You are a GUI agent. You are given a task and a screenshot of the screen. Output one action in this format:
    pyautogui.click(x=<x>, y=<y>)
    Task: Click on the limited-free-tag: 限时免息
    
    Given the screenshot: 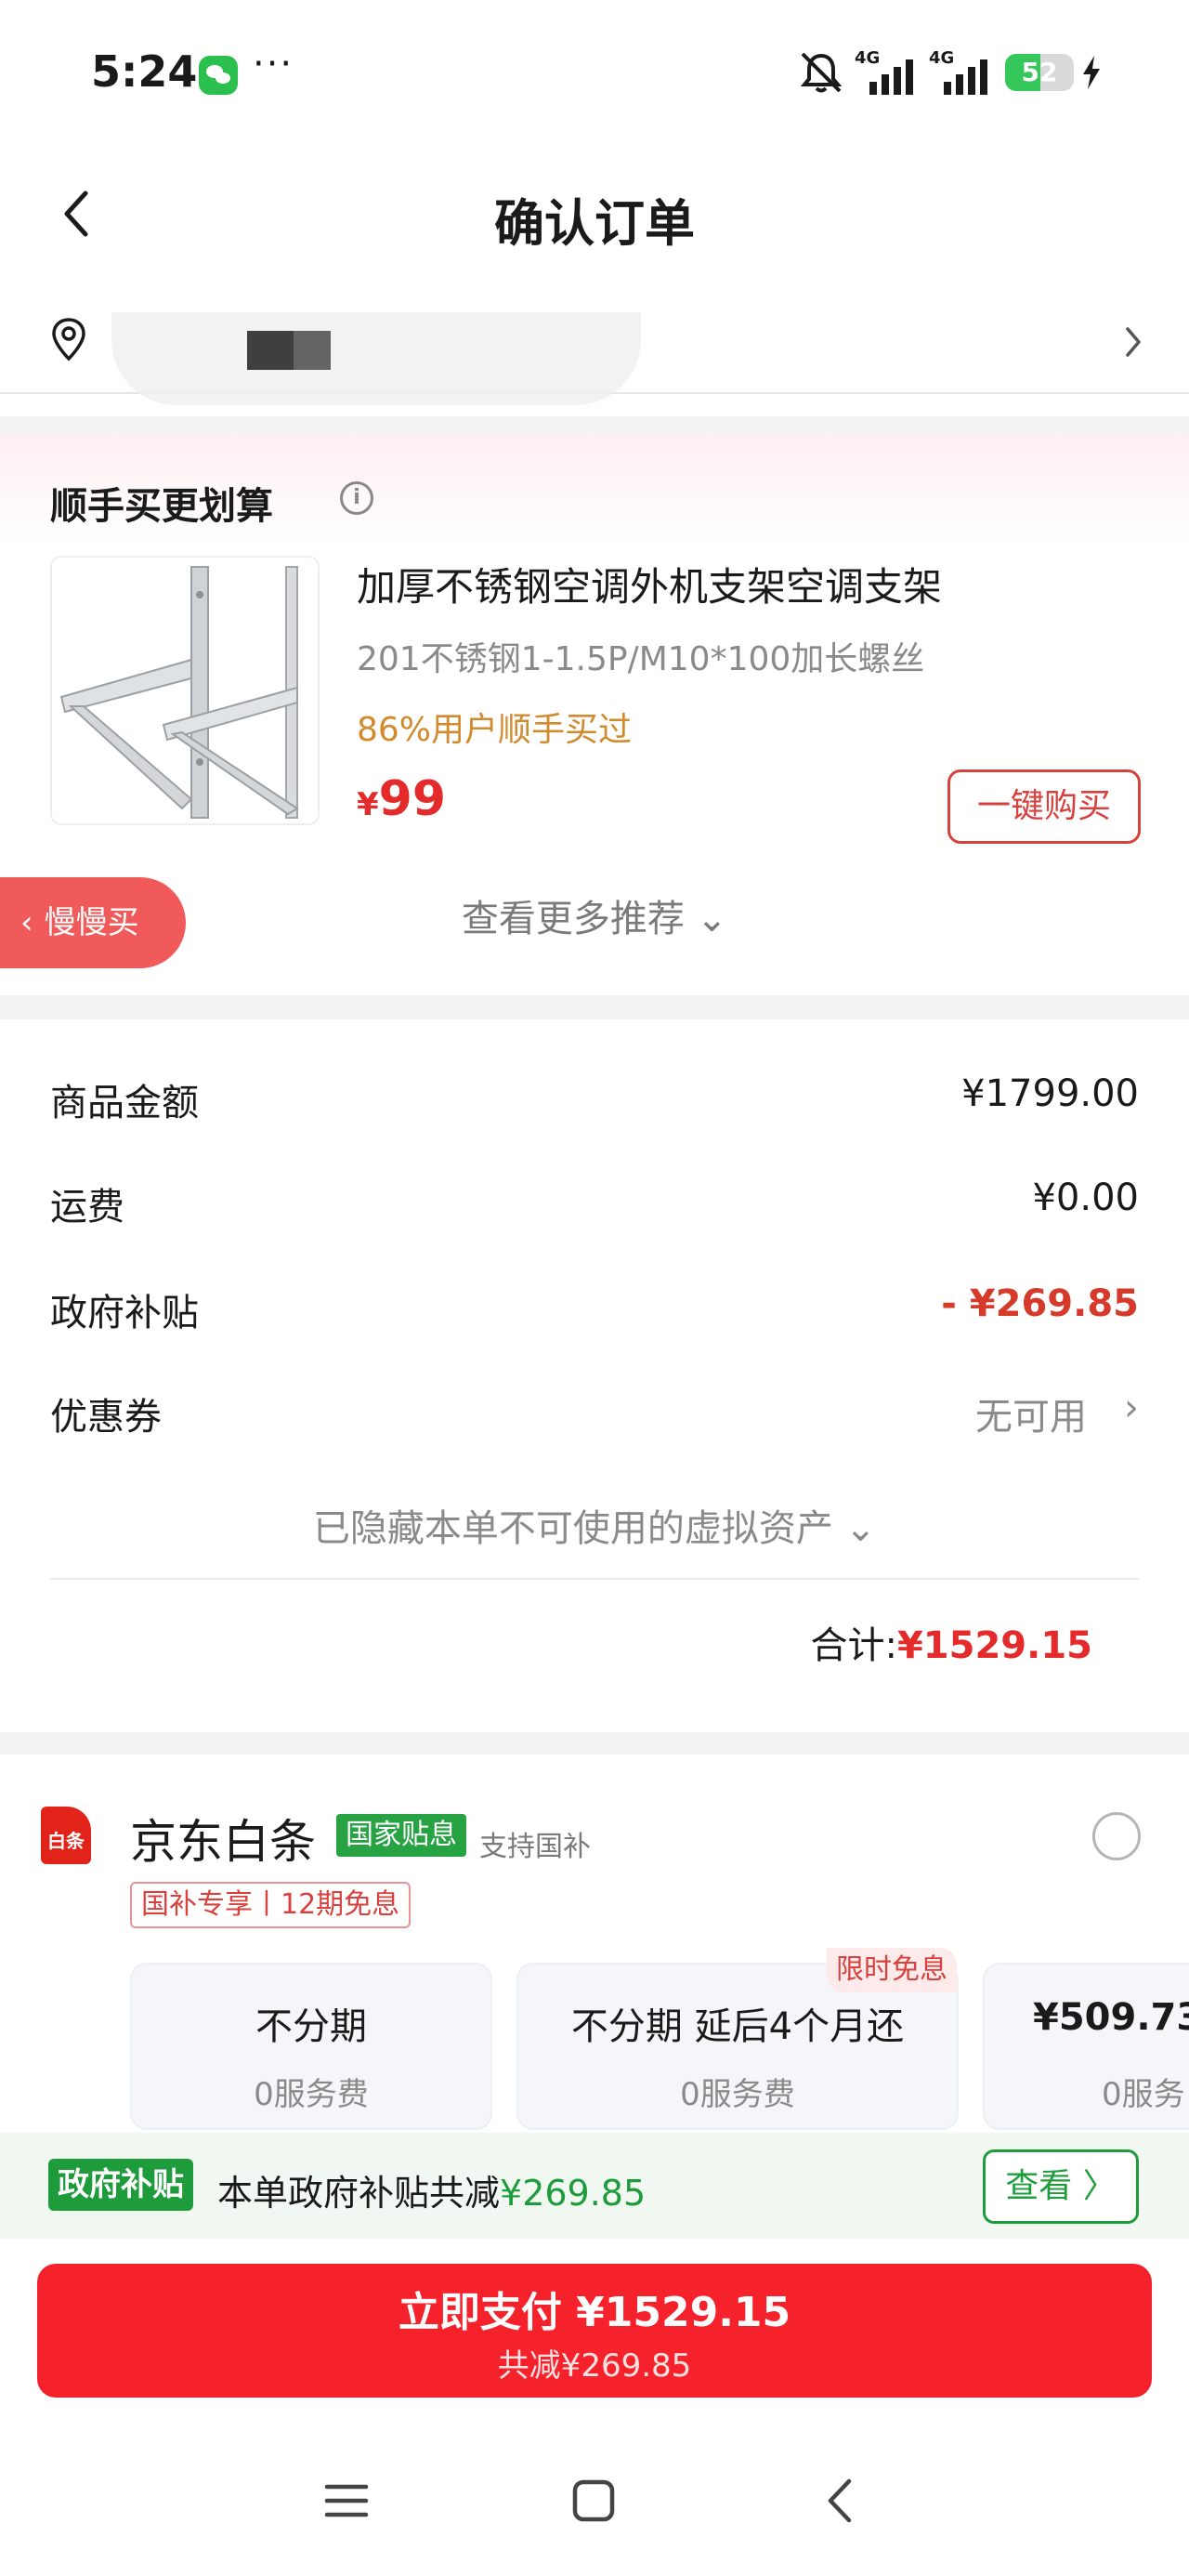 What is the action you would take?
    pyautogui.click(x=892, y=1970)
    